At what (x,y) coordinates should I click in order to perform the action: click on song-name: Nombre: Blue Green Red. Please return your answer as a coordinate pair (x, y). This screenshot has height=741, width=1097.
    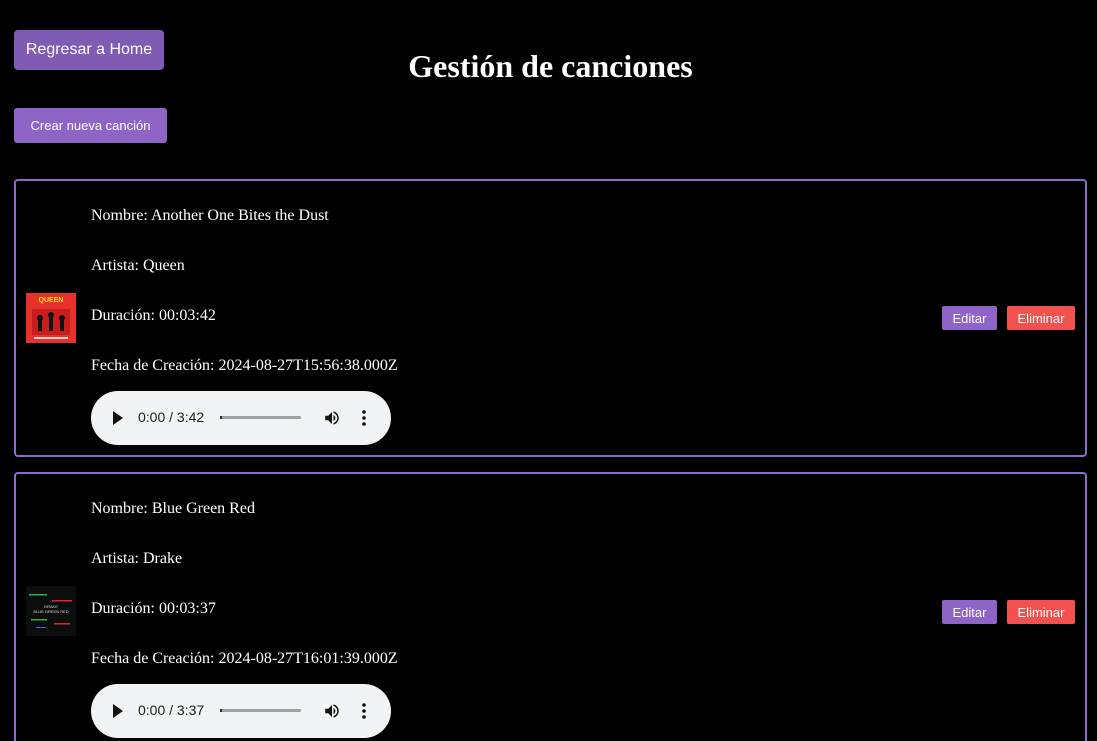
    Looking at the image, I should click on (173, 508).